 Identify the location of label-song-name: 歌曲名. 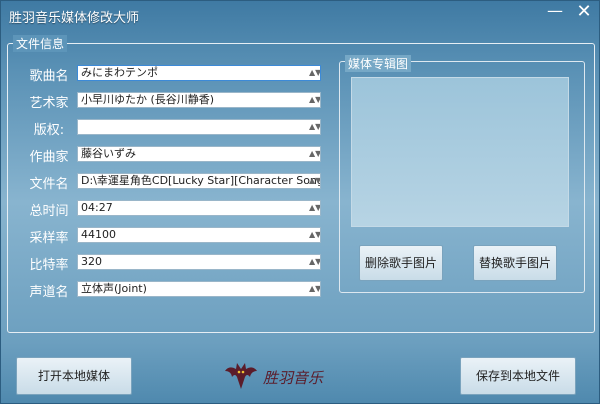
(49, 76).